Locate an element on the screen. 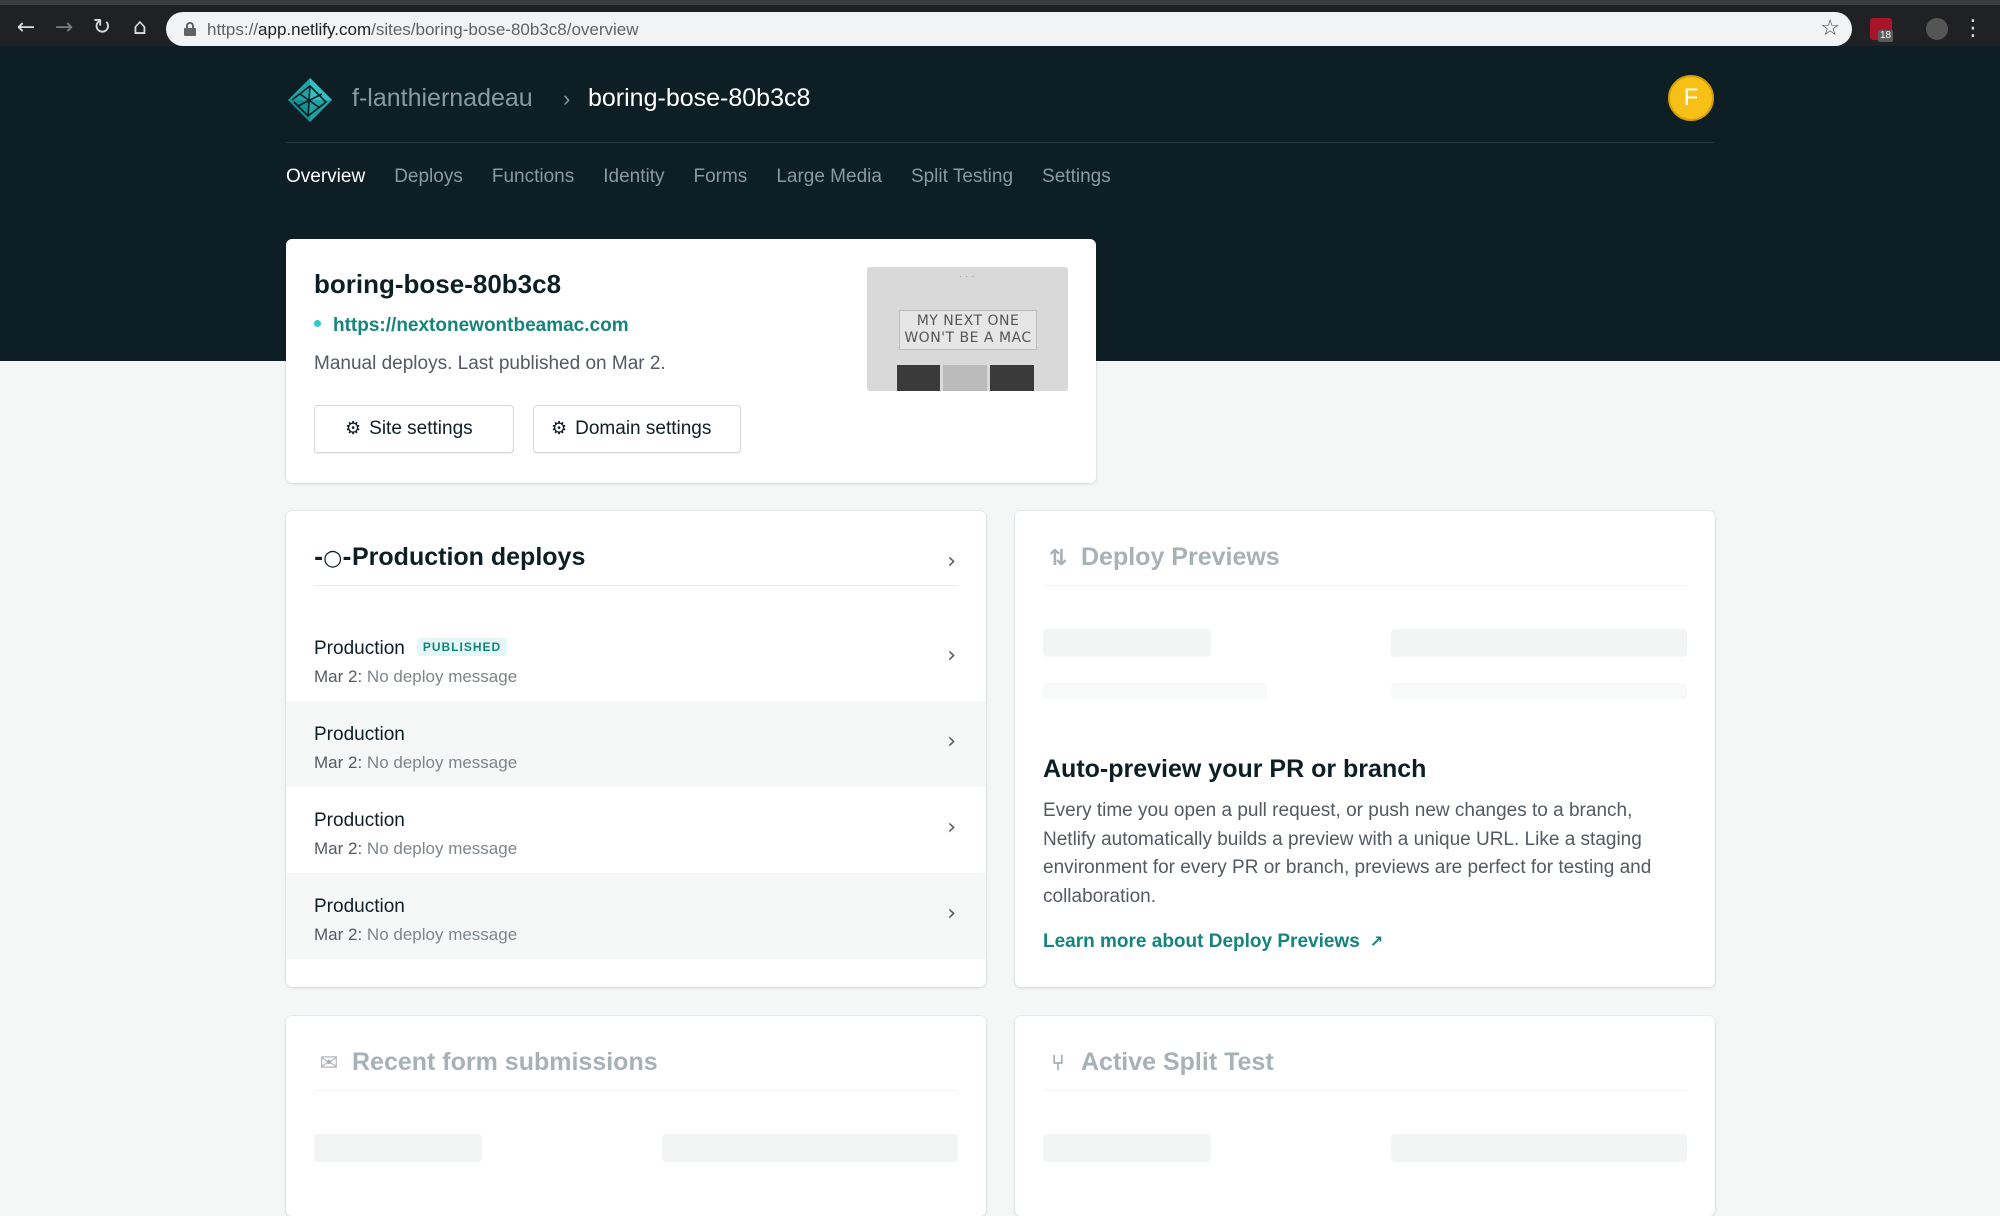  deploy-meta: Manual deploys. Last published on Mar 2. is located at coordinates (490, 363).